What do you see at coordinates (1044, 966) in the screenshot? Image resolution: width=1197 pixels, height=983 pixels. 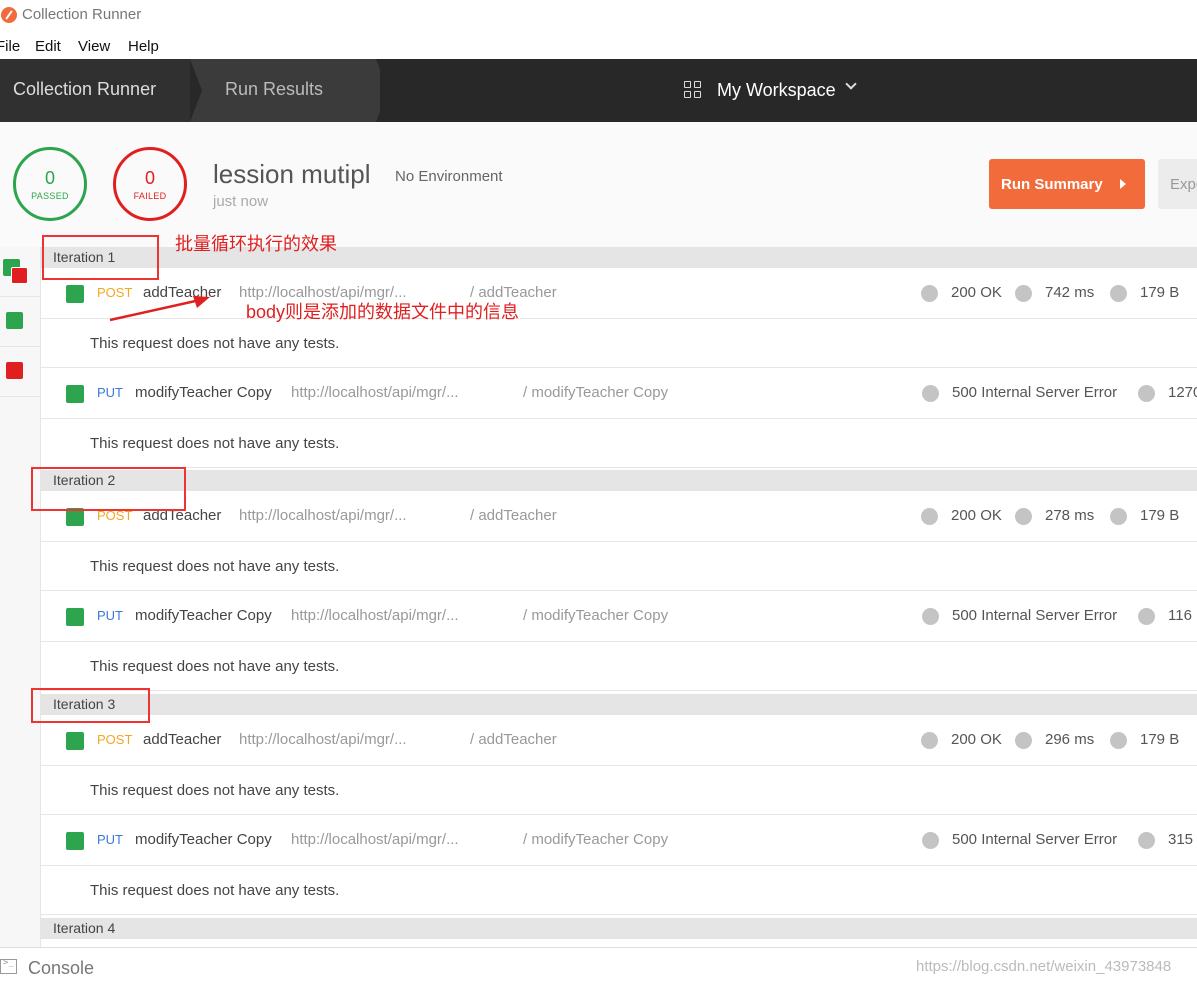 I see `watermark: https://blog.csdn.net/weixin_43973848` at bounding box center [1044, 966].